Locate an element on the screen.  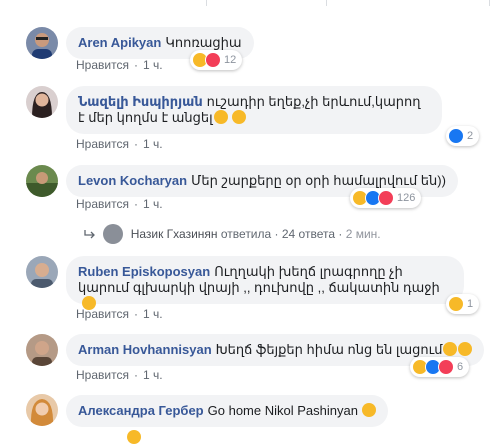
comment-author-link: Նազելի Իսպիրյան is located at coordinates (140, 101).